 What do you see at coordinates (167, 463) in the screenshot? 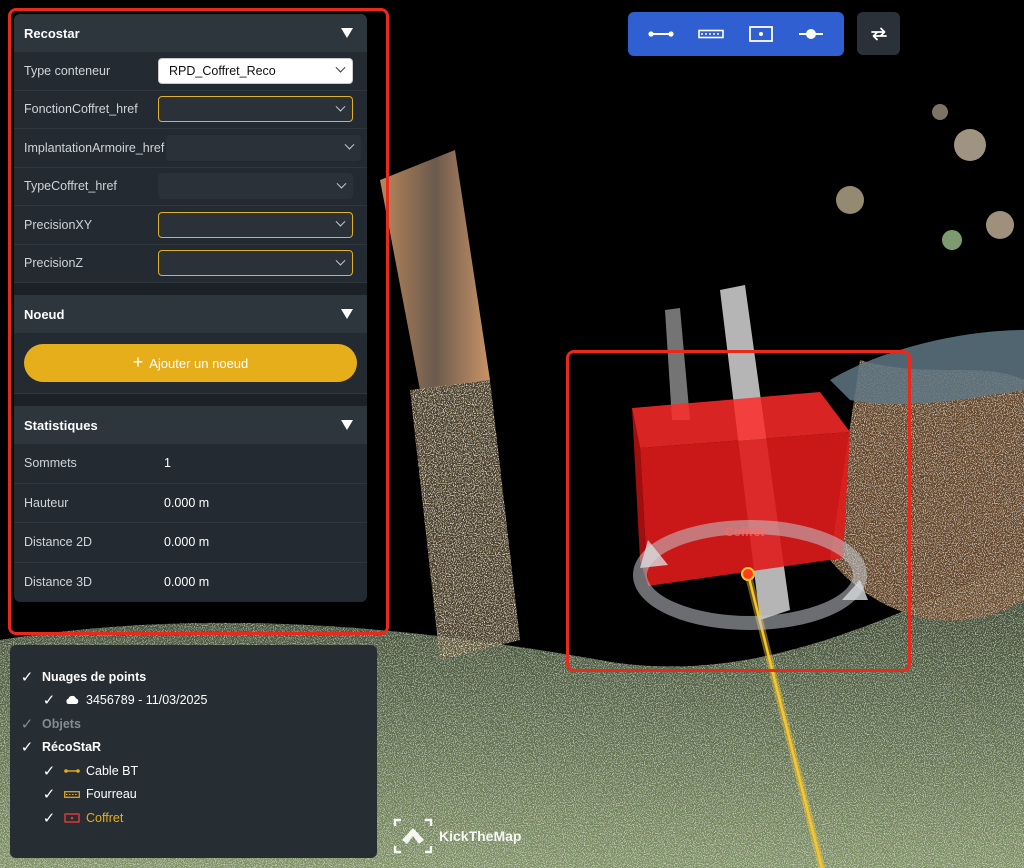
I see `stat-value: 1` at bounding box center [167, 463].